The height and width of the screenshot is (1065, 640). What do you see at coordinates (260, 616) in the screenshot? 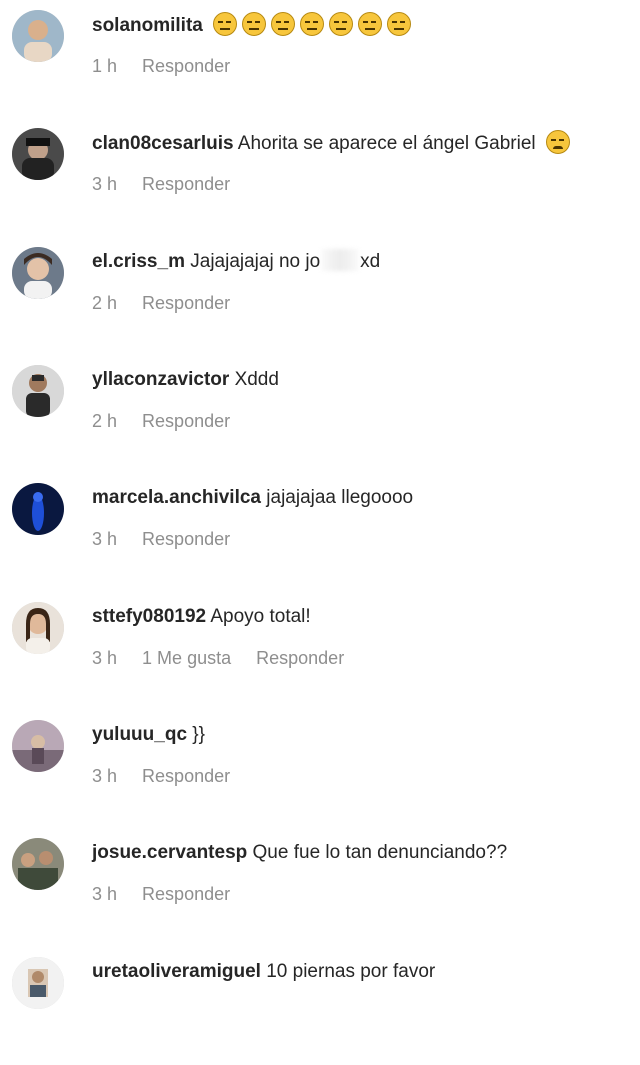
I see `comment-text: Apoyo total!` at bounding box center [260, 616].